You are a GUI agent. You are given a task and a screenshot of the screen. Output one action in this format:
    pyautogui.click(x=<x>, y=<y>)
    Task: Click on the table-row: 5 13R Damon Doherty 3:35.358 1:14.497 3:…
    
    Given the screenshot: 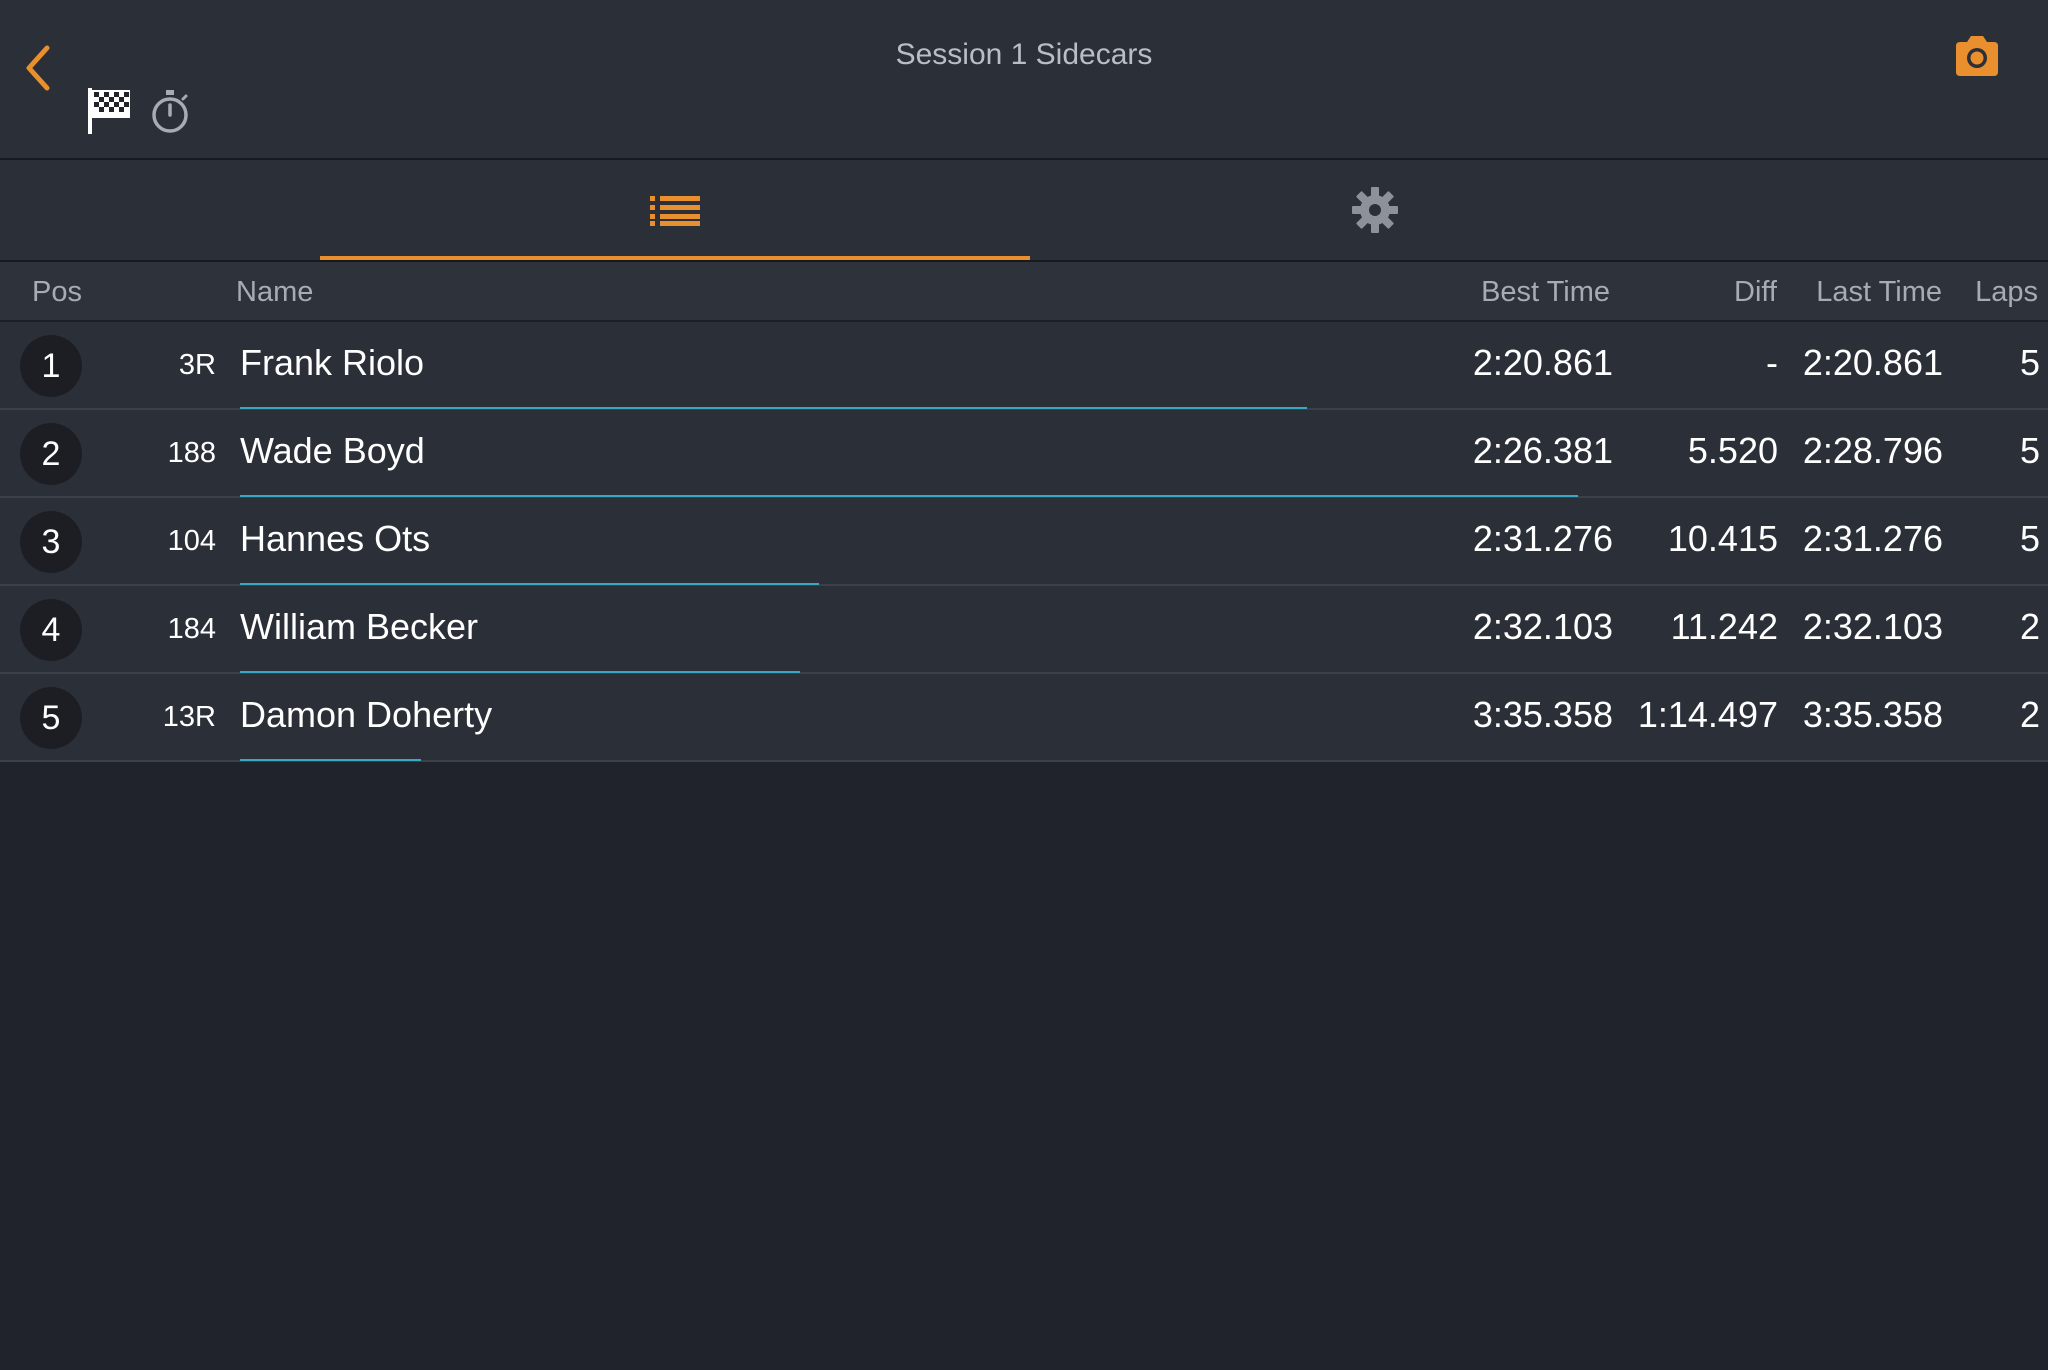 What is the action you would take?
    pyautogui.click(x=1024, y=718)
    